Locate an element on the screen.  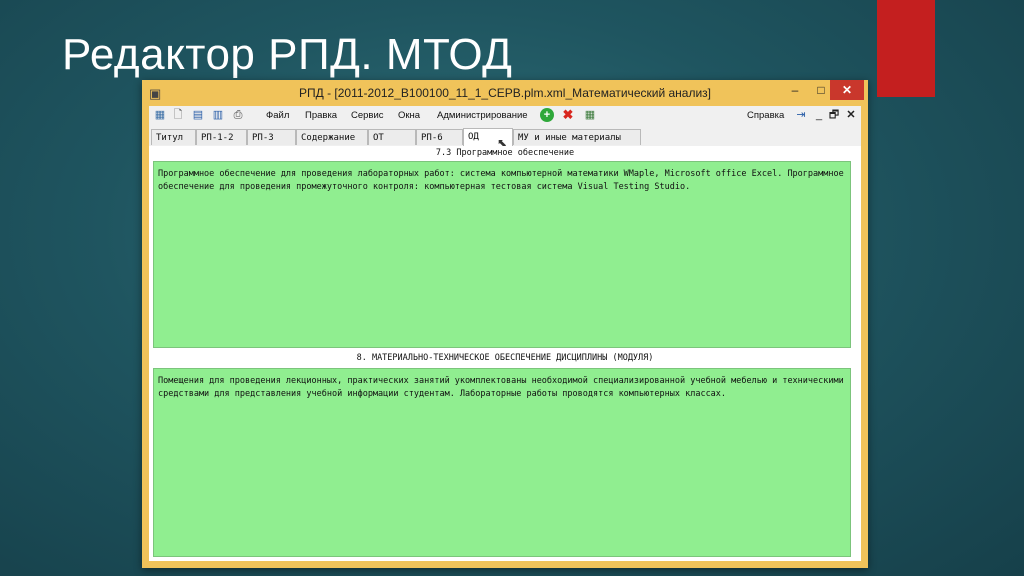
restore-child-icon: 🗗 is located at coordinates (834, 115).